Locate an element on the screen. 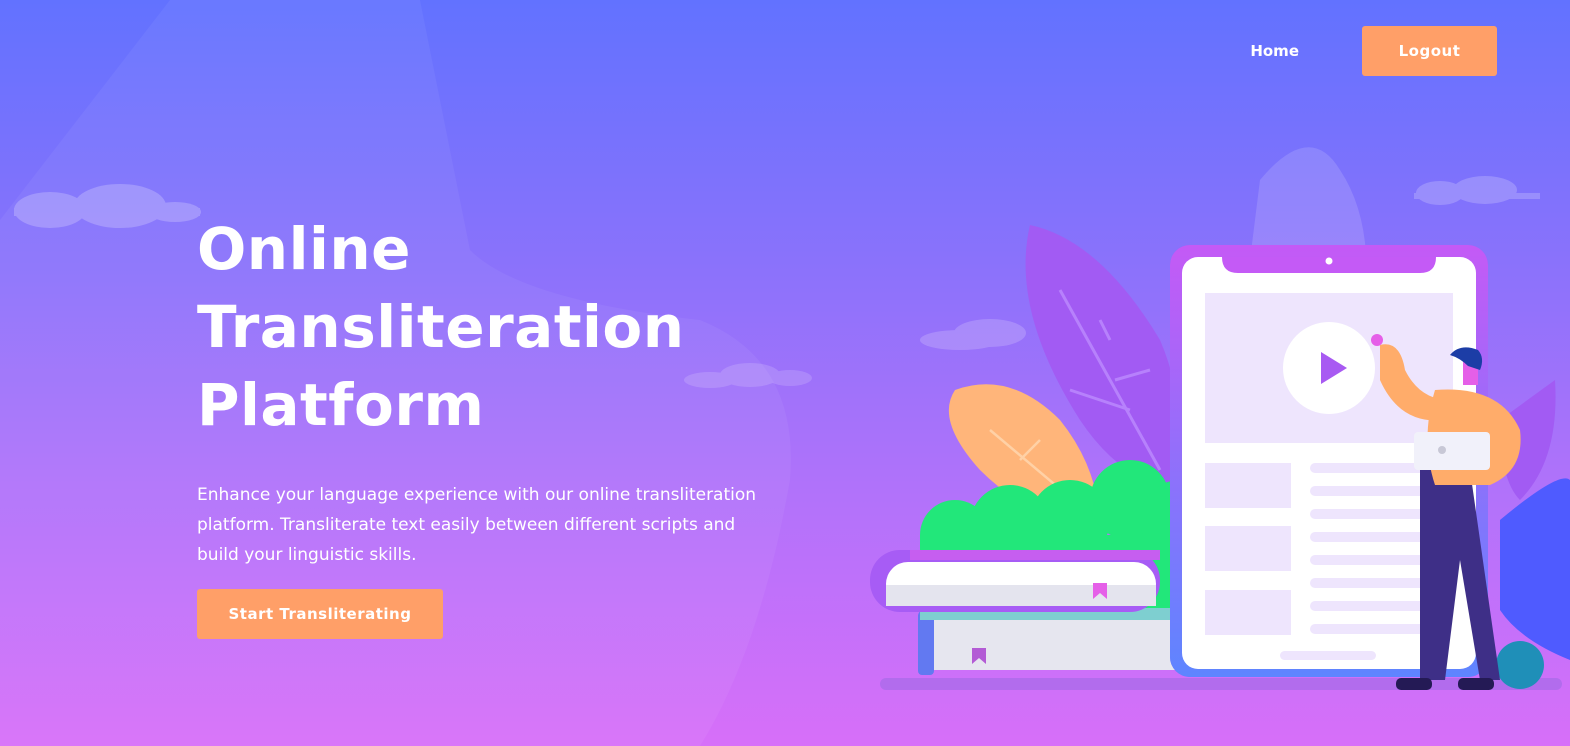  hero-title: Online Transliteration Platform is located at coordinates (497, 327).